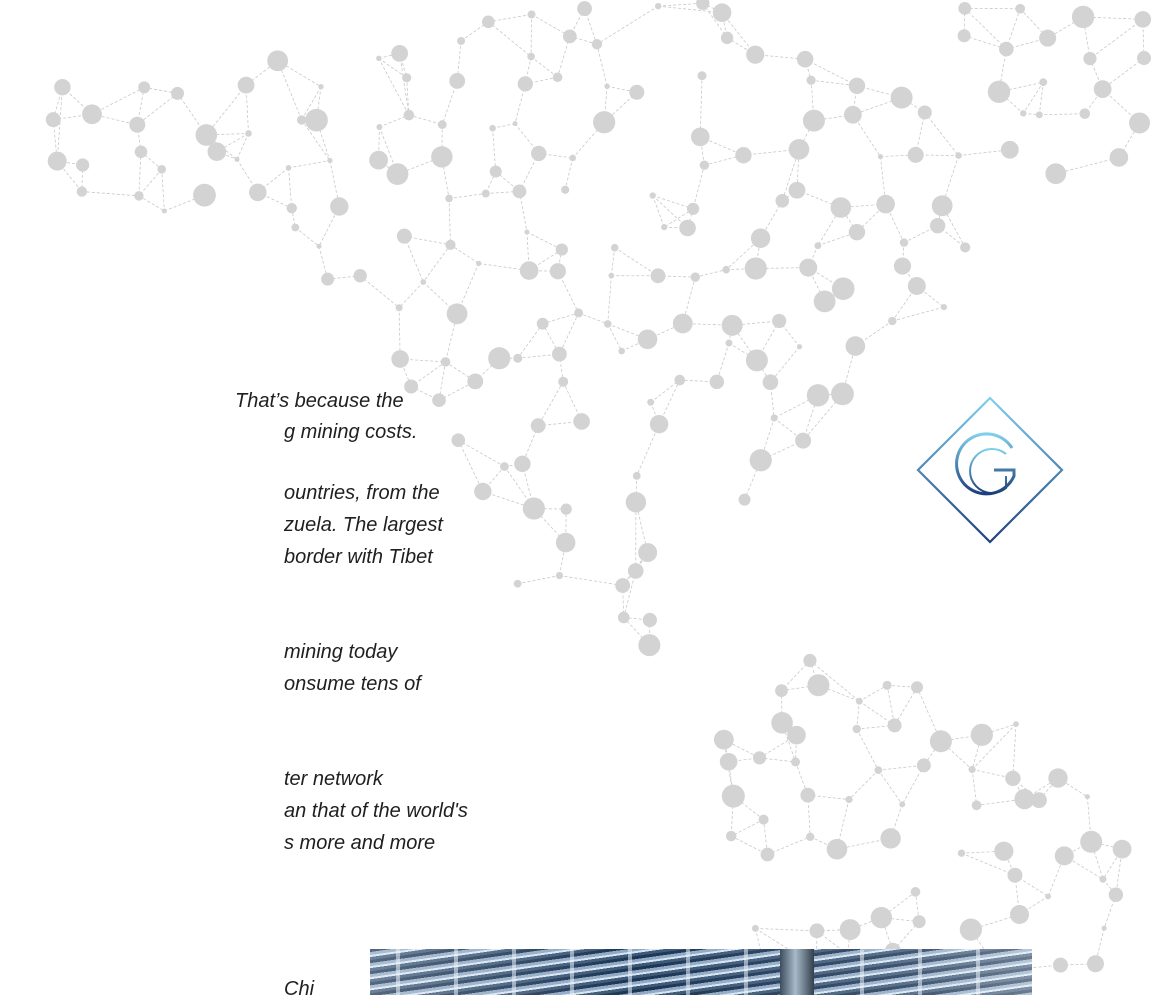 This screenshot has width=1162, height=1003. What do you see at coordinates (363, 525) in the screenshot?
I see `text-line: zuela. The largest` at bounding box center [363, 525].